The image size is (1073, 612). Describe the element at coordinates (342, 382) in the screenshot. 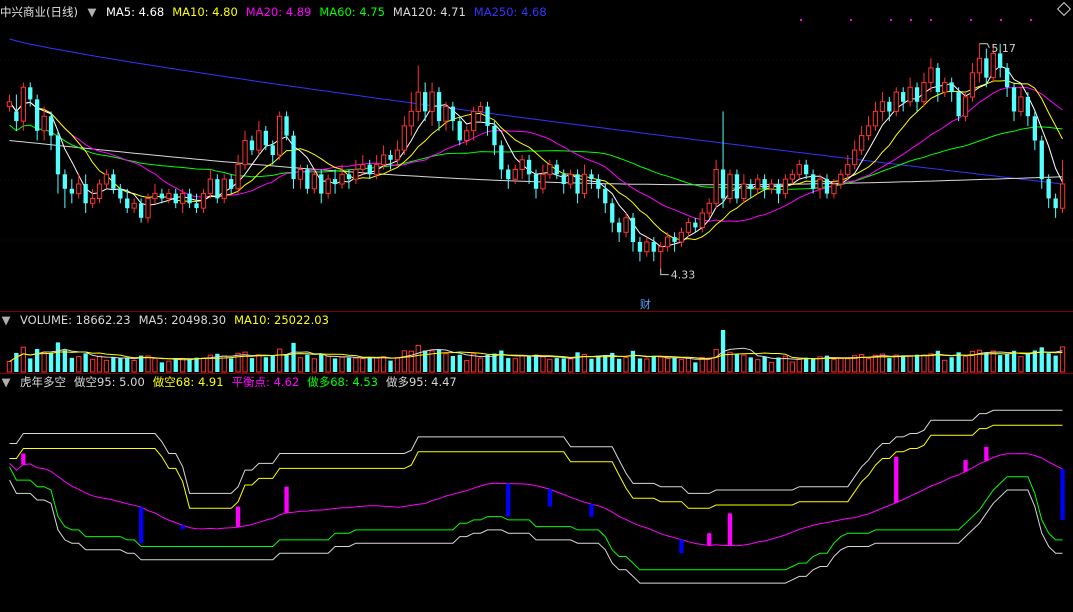

I see `long68-label: 做多68: 4.53` at that location.